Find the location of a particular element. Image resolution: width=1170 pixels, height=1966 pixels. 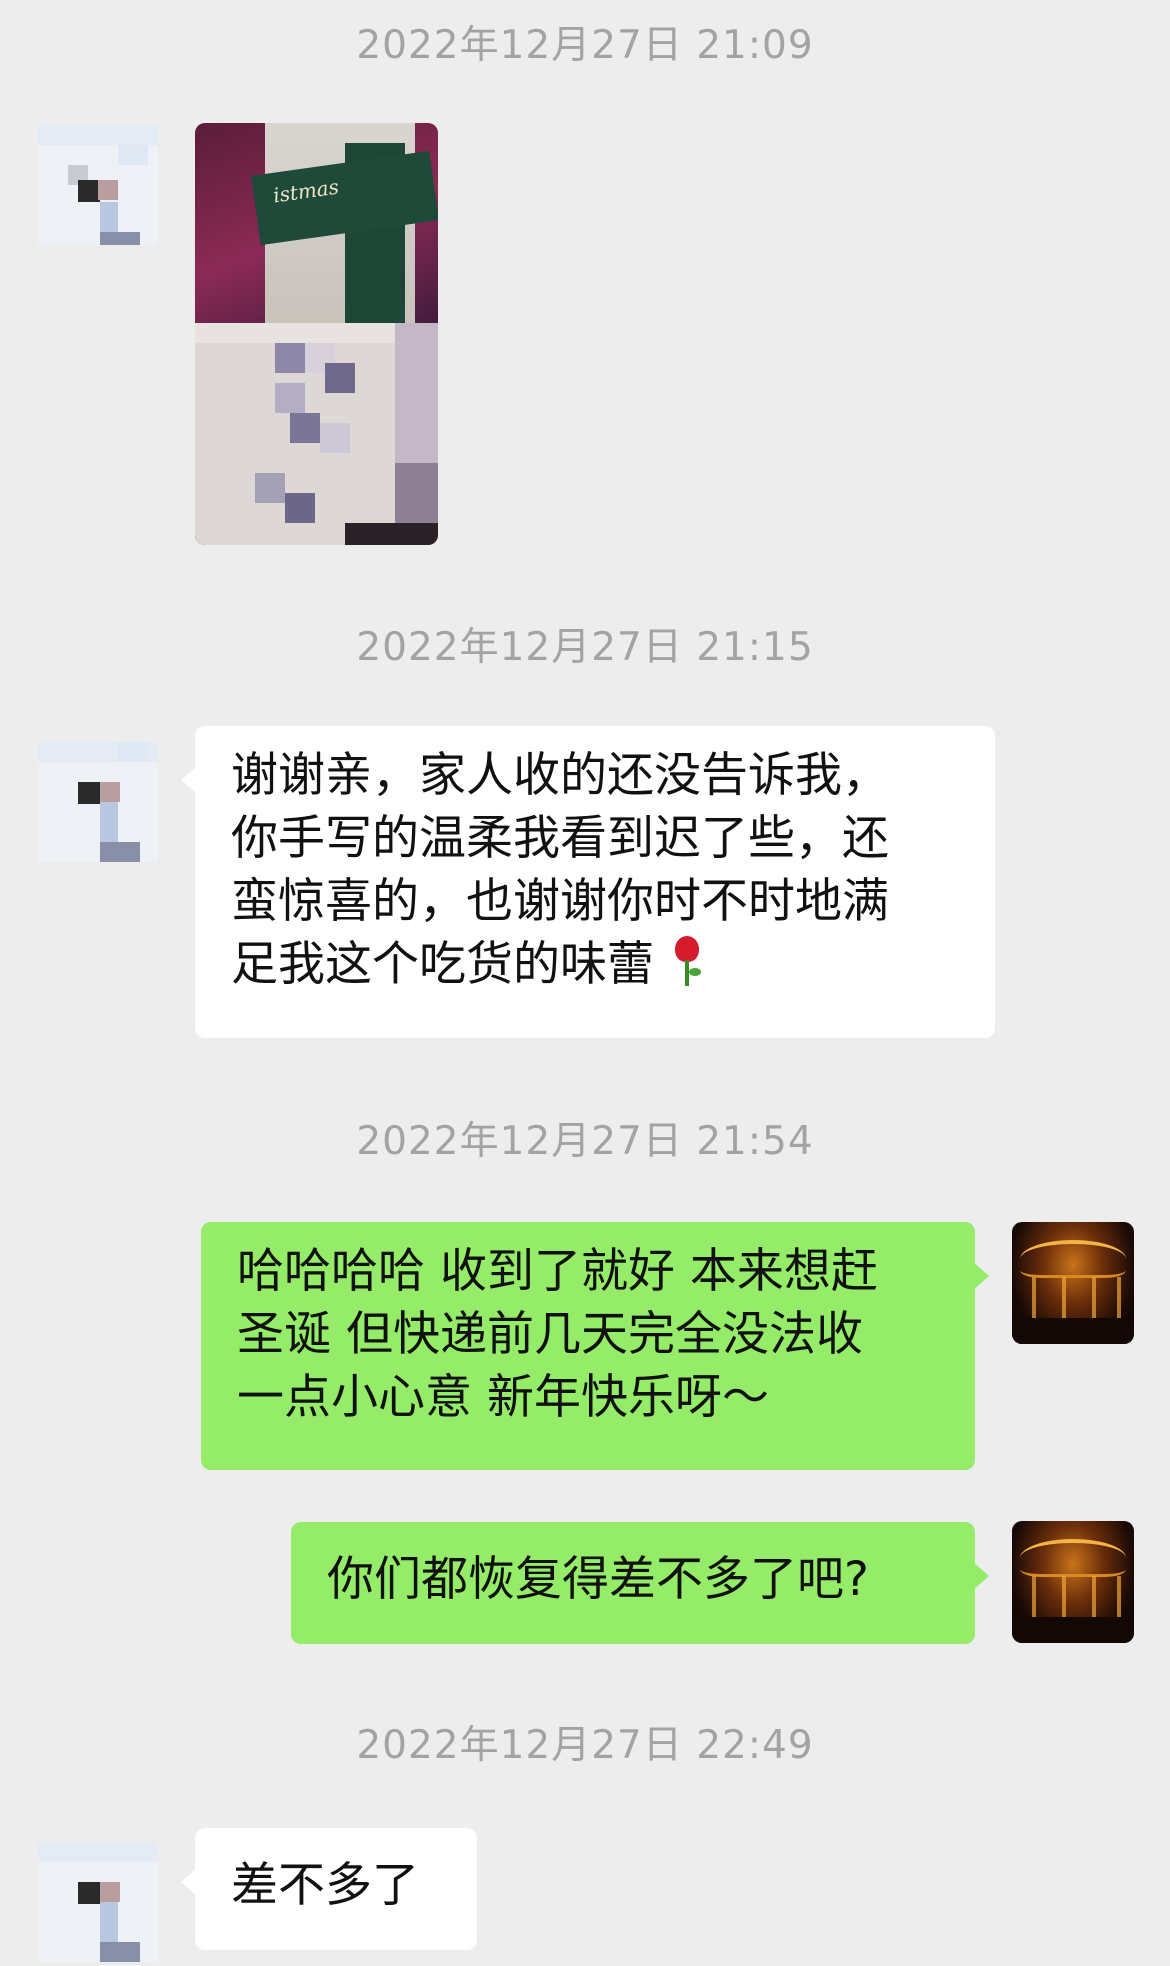

timestamp: 2022年12月27日 21:09 is located at coordinates (585, 45).